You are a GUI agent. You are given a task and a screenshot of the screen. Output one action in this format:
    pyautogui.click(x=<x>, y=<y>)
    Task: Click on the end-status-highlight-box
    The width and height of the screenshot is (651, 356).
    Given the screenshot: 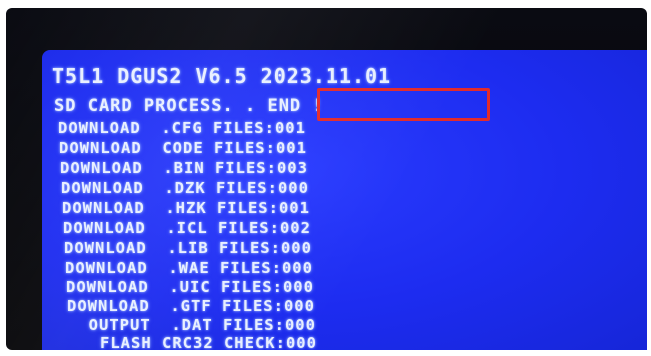 What is the action you would take?
    pyautogui.click(x=403, y=104)
    